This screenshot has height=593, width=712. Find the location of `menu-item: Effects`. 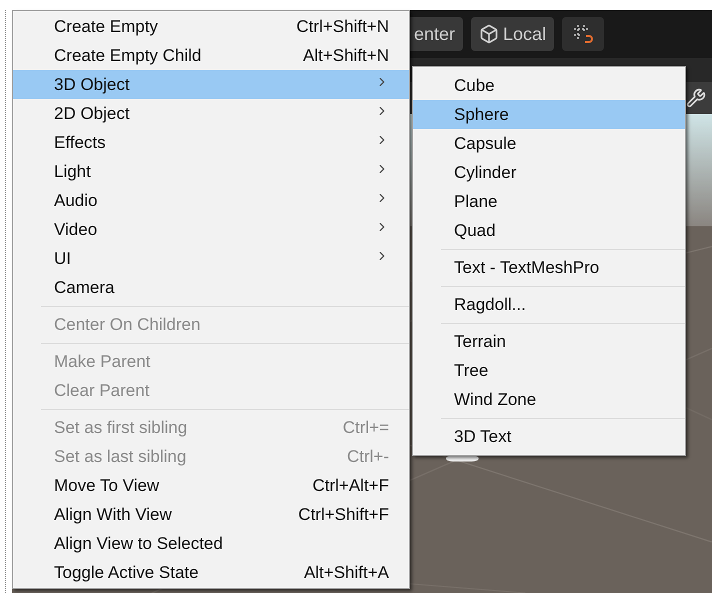

menu-item: Effects is located at coordinates (211, 142).